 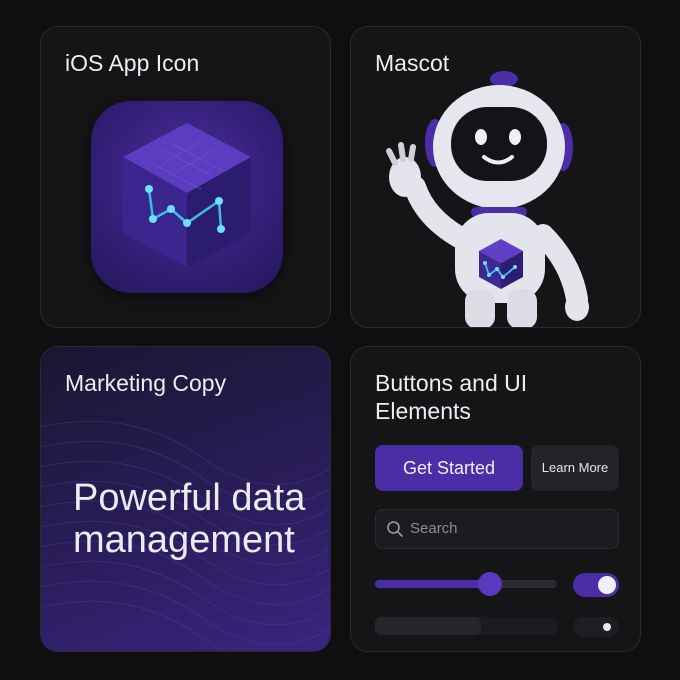 I want to click on marketing-headline: Powerful data management, so click(x=189, y=519).